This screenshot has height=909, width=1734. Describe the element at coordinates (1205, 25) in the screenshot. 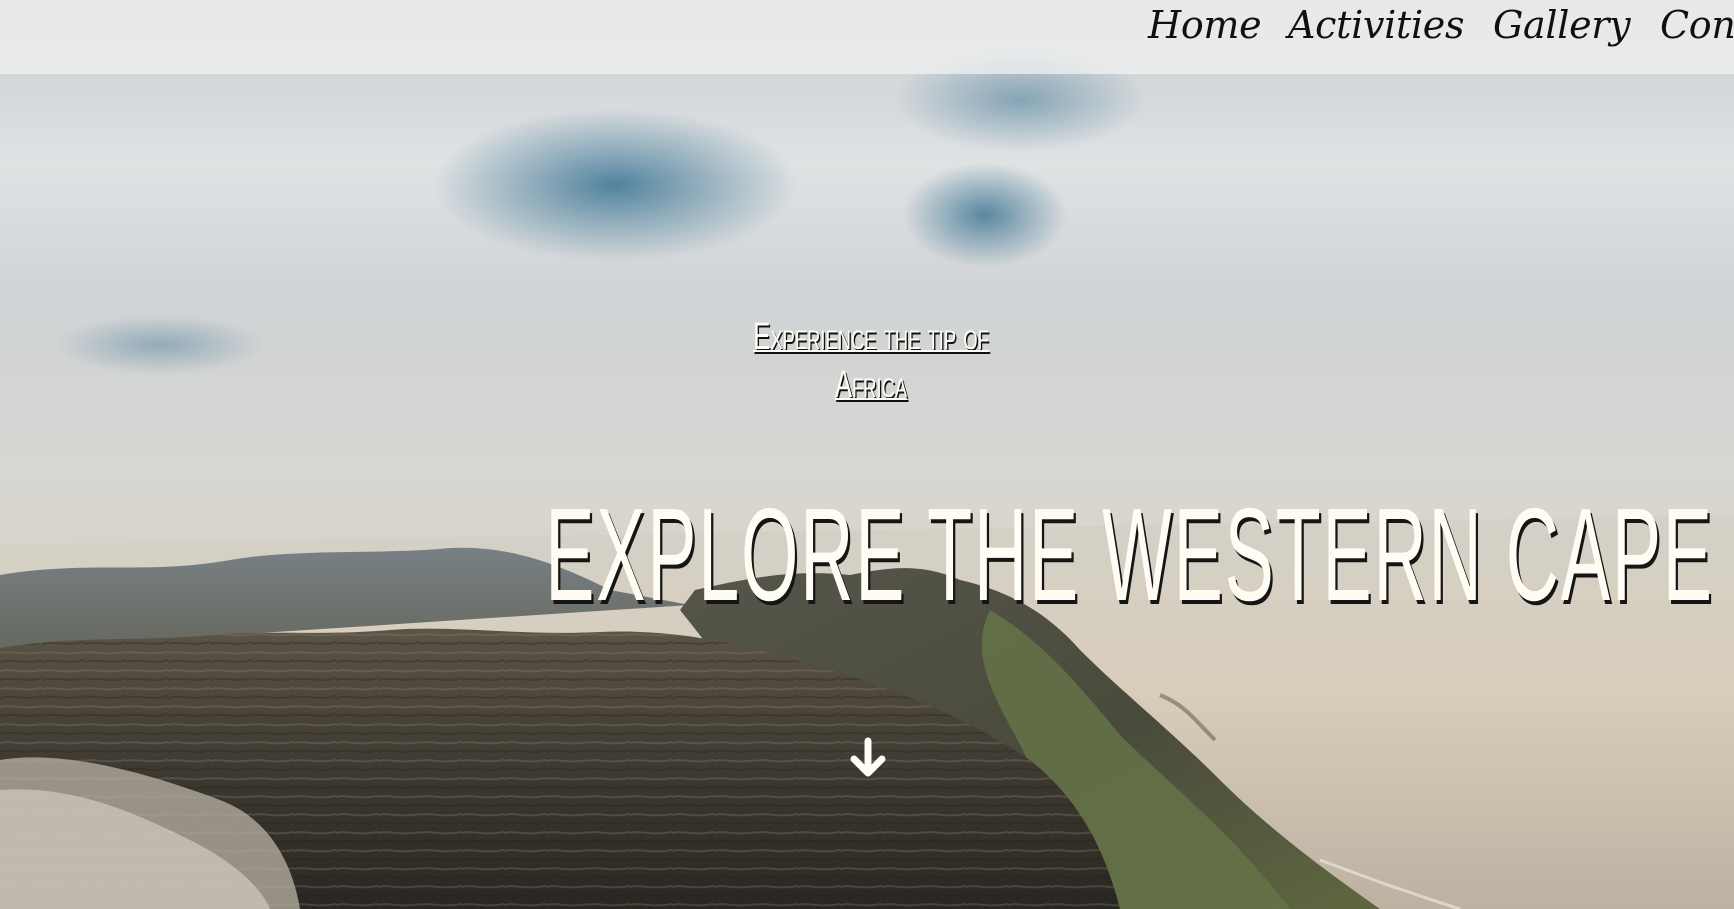

I see `nav-link-home: Home` at that location.